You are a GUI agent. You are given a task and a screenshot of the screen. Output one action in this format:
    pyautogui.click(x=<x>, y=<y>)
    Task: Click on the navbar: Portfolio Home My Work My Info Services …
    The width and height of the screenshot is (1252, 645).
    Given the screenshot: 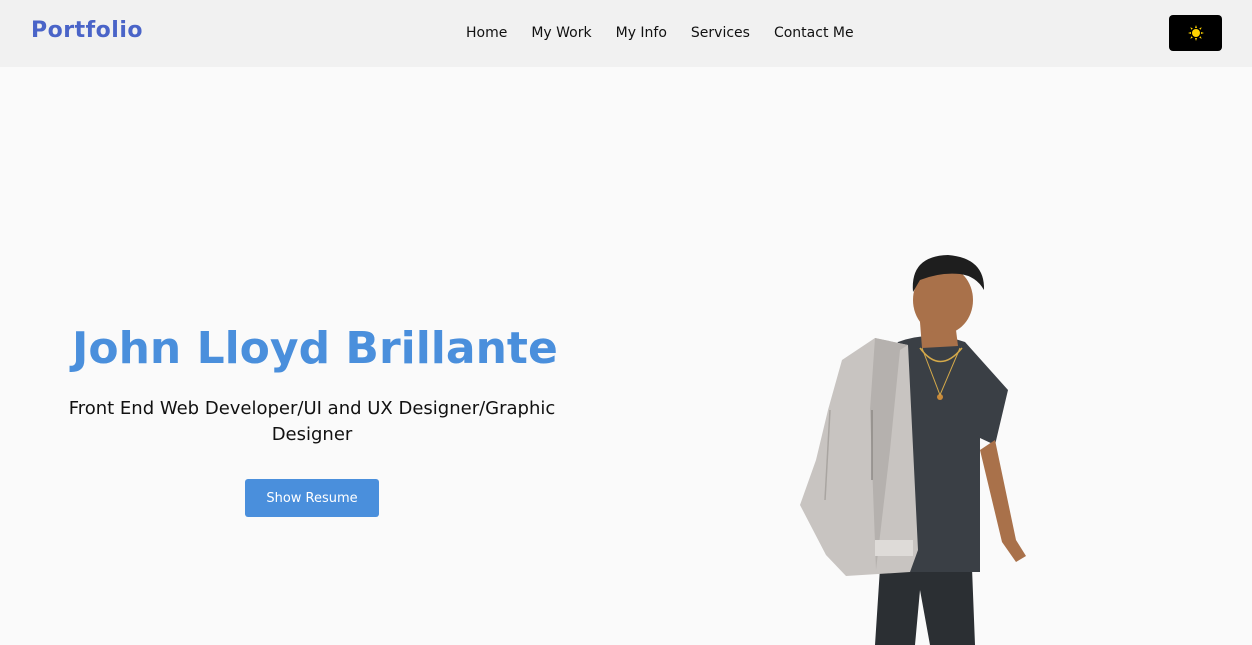 What is the action you would take?
    pyautogui.click(x=626, y=33)
    